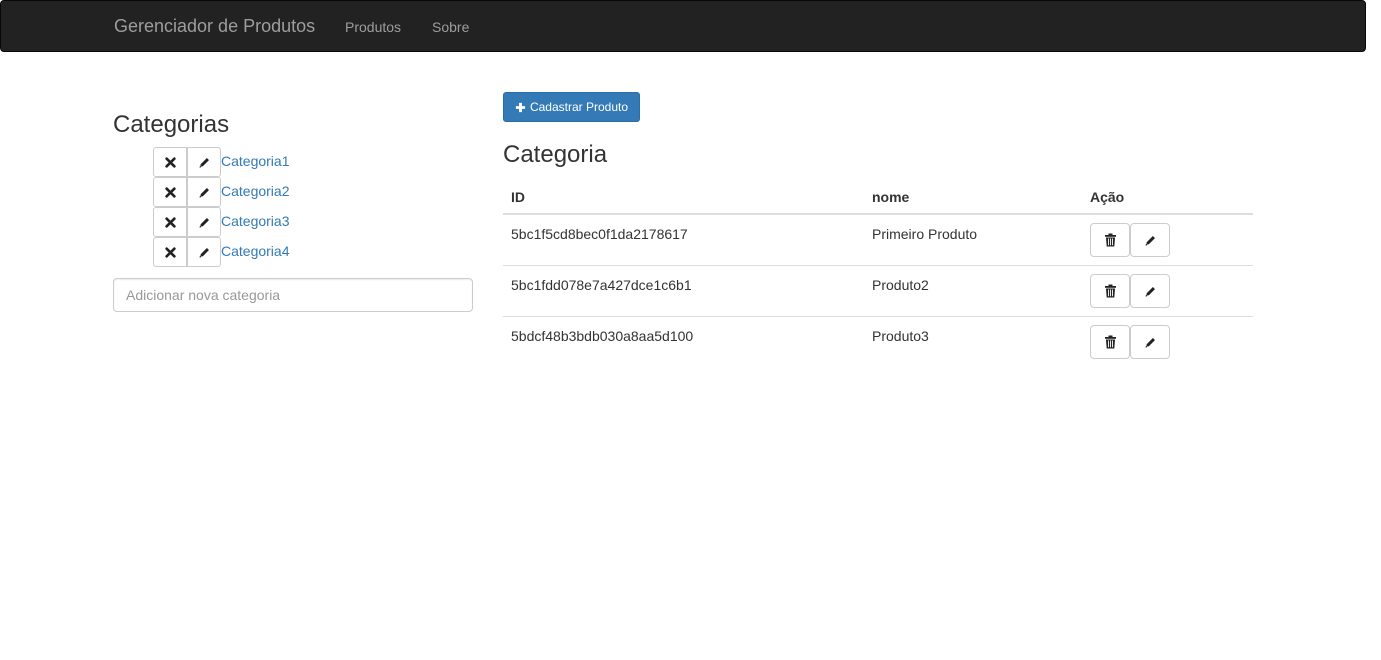  What do you see at coordinates (373, 27) in the screenshot?
I see `nav-link-produtos: Produtos` at bounding box center [373, 27].